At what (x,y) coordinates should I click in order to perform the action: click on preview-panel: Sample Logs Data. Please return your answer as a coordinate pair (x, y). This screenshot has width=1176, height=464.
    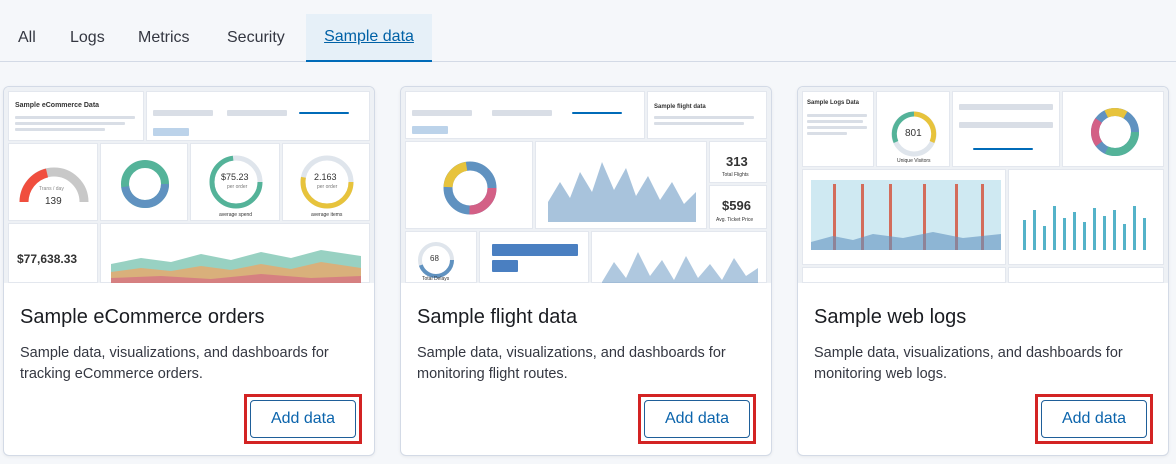
    Looking at the image, I should click on (838, 129).